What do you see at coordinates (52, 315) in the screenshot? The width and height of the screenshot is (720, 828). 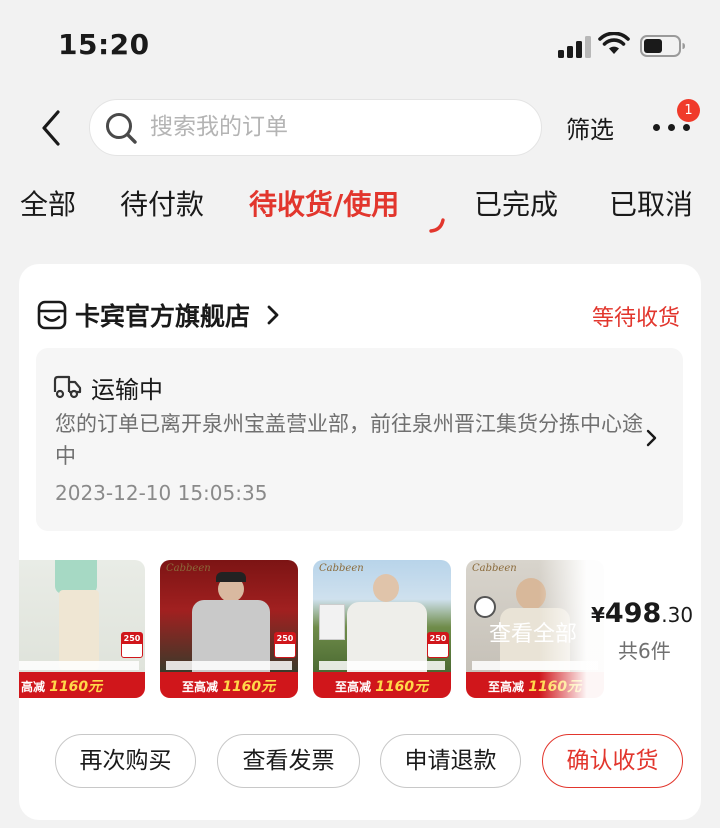 I see `store-icon` at bounding box center [52, 315].